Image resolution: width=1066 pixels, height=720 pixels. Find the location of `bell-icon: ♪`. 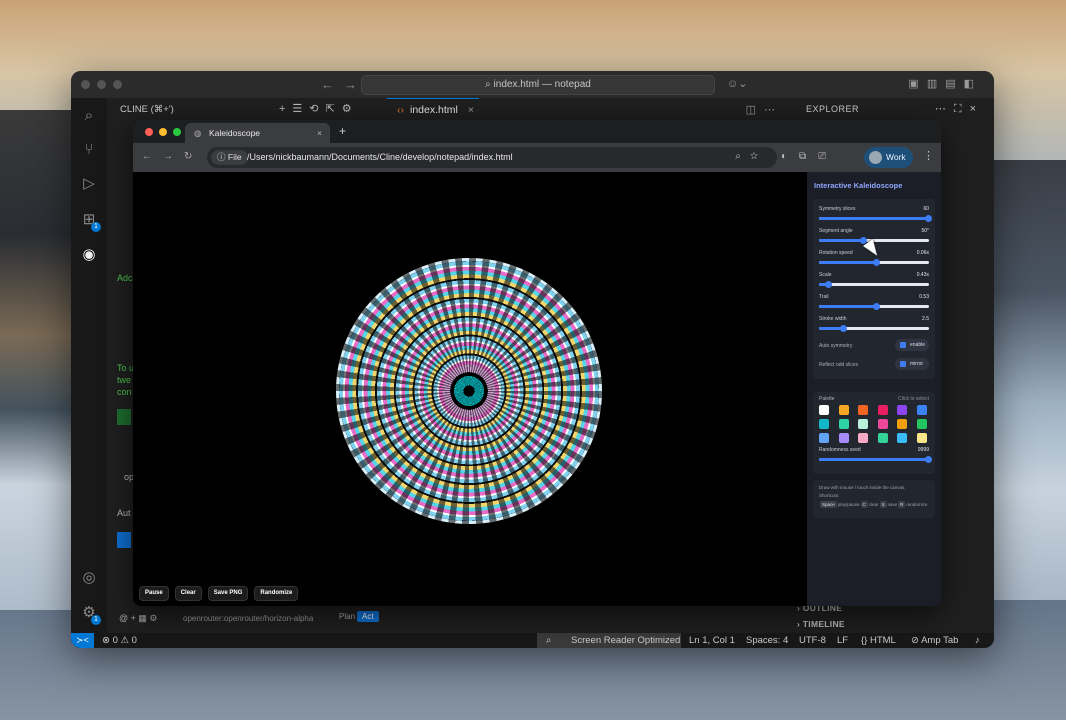

bell-icon: ♪ is located at coordinates (977, 640).